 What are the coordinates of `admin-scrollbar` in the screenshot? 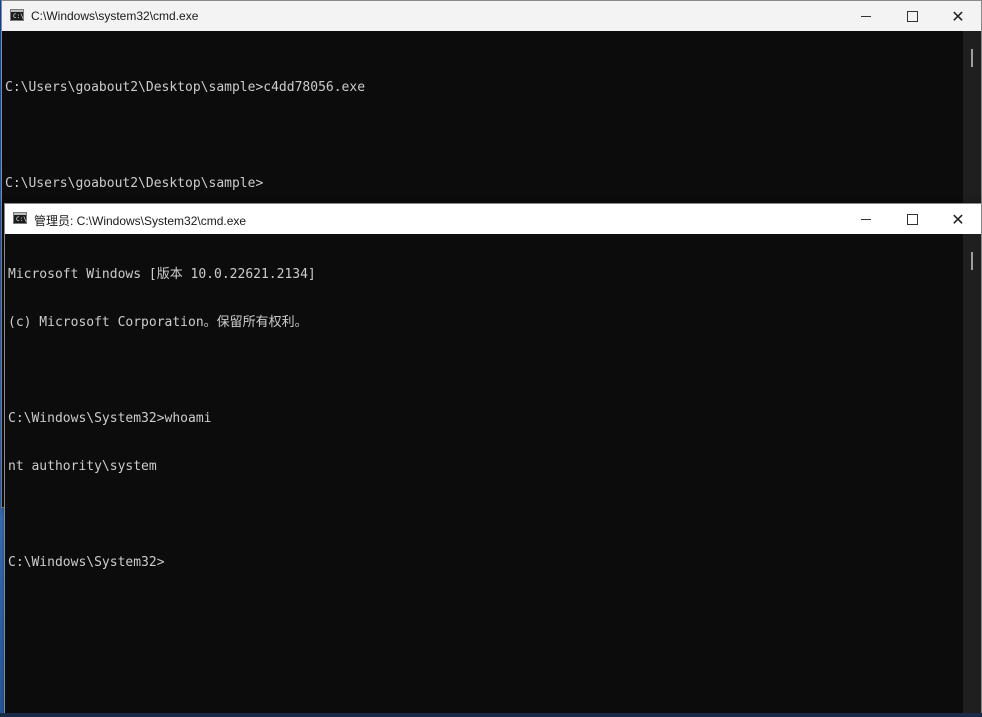 It's located at (972, 474).